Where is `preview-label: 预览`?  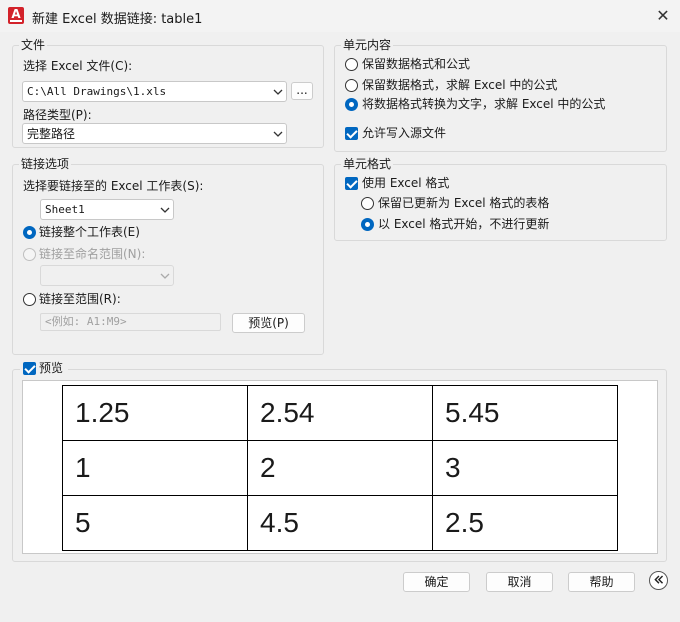 preview-label: 预览 is located at coordinates (51, 368).